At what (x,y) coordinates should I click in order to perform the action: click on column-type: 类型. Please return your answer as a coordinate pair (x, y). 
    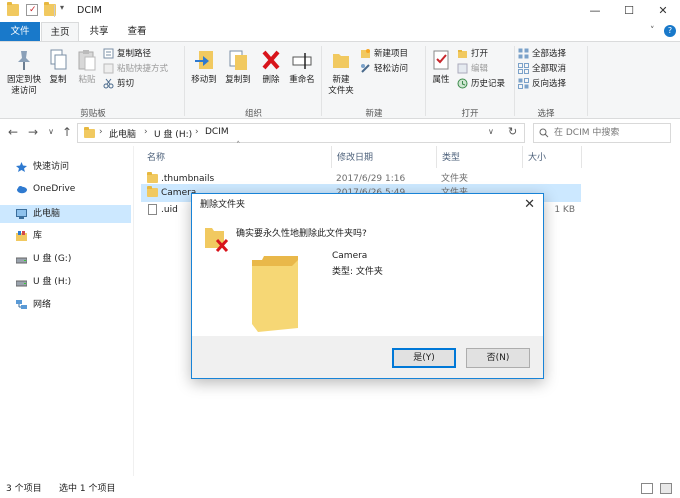
    Looking at the image, I should click on (451, 158).